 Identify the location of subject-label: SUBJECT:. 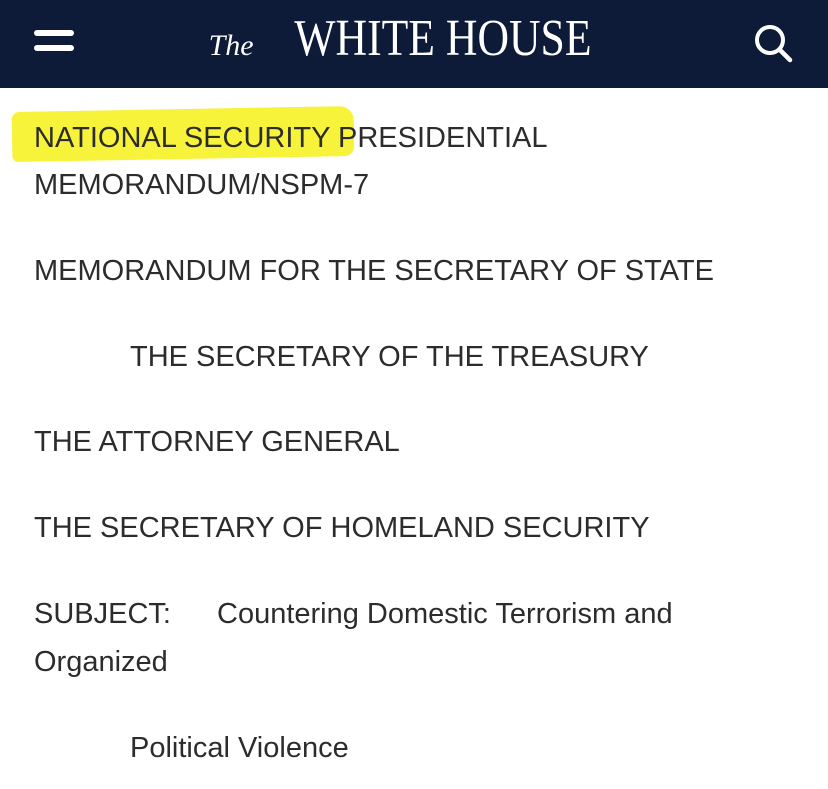
(102, 614).